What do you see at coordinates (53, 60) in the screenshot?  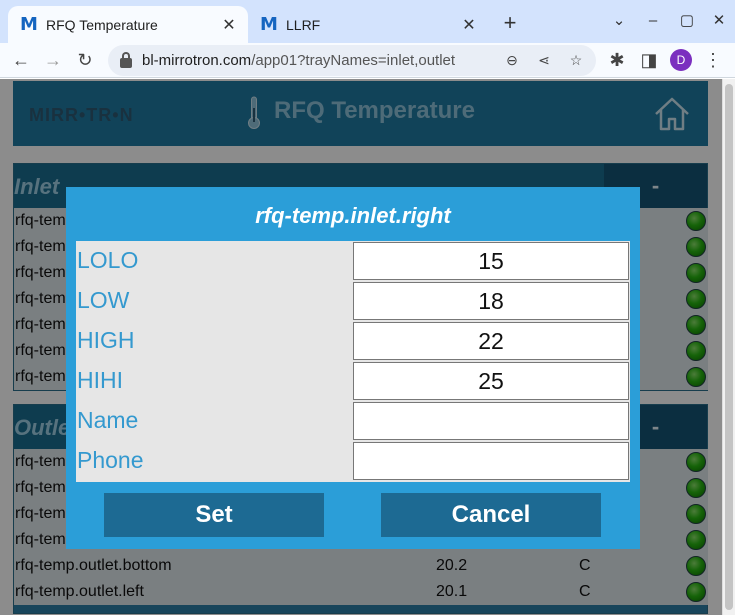 I see `forward-icon: →` at bounding box center [53, 60].